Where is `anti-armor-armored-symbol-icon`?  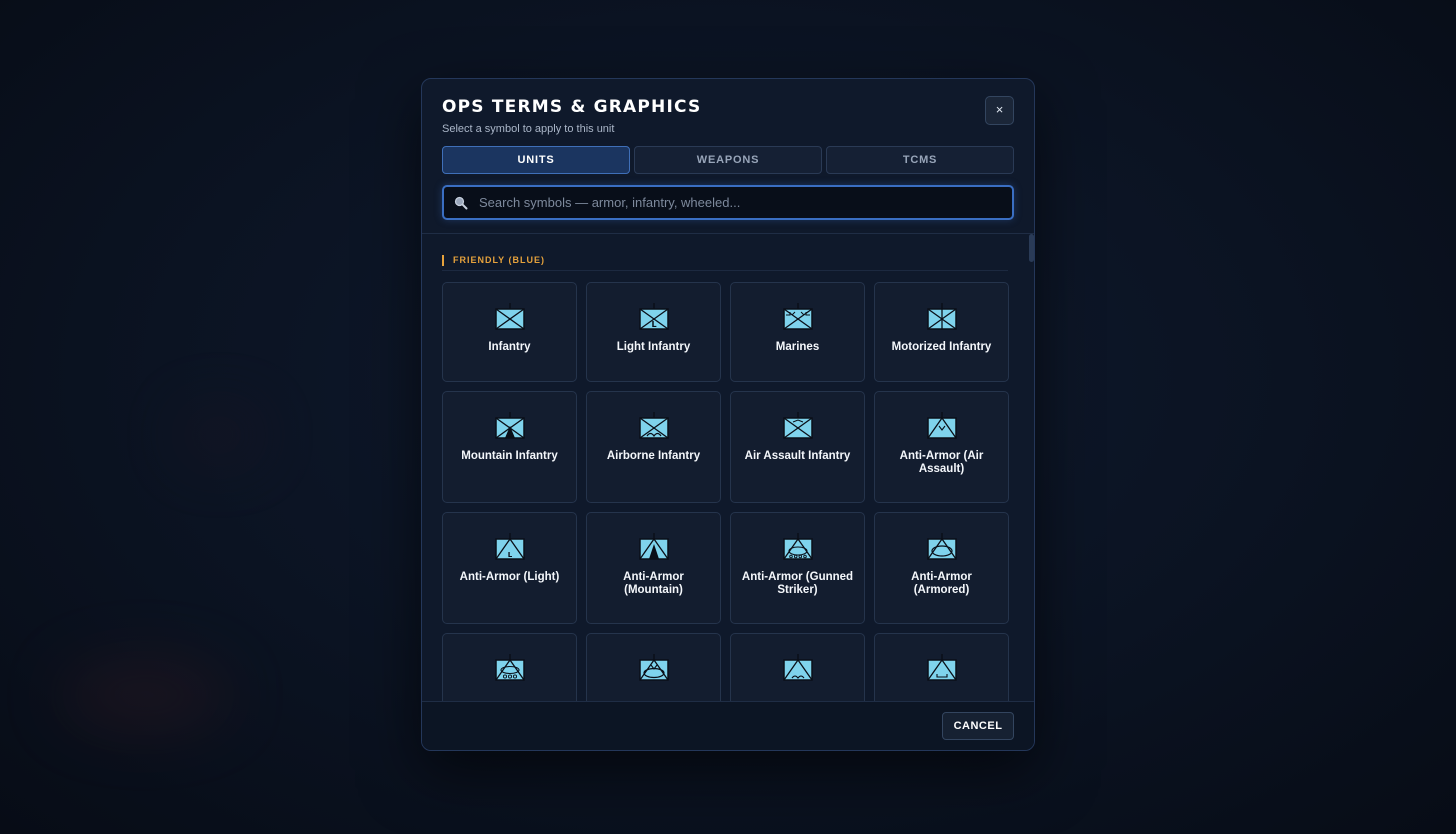 anti-armor-armored-symbol-icon is located at coordinates (941, 546).